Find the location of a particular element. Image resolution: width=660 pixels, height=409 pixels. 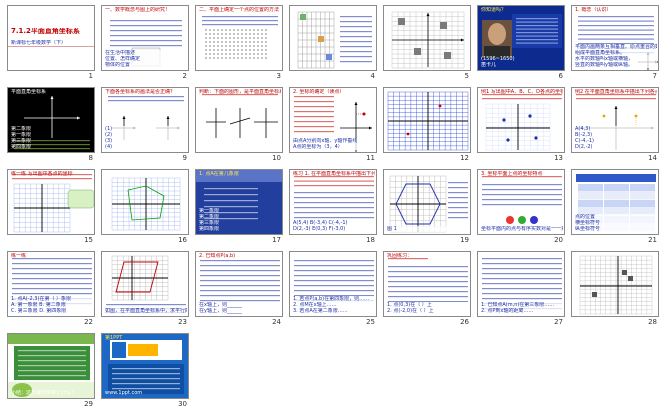

slide-thumbnail-cell: 5 is located at coordinates (427, 42).